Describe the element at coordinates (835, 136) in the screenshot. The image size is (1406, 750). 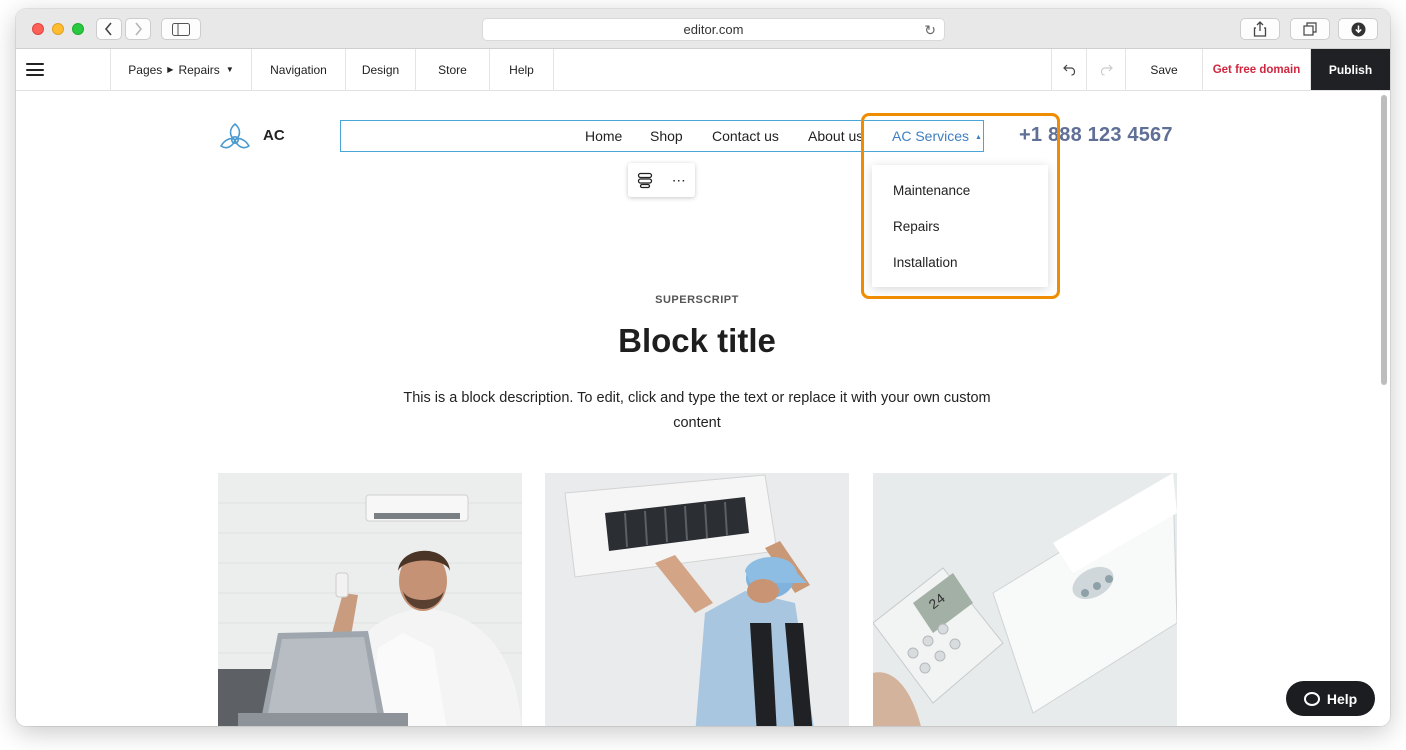
I see `nav-about-us: About us` at that location.